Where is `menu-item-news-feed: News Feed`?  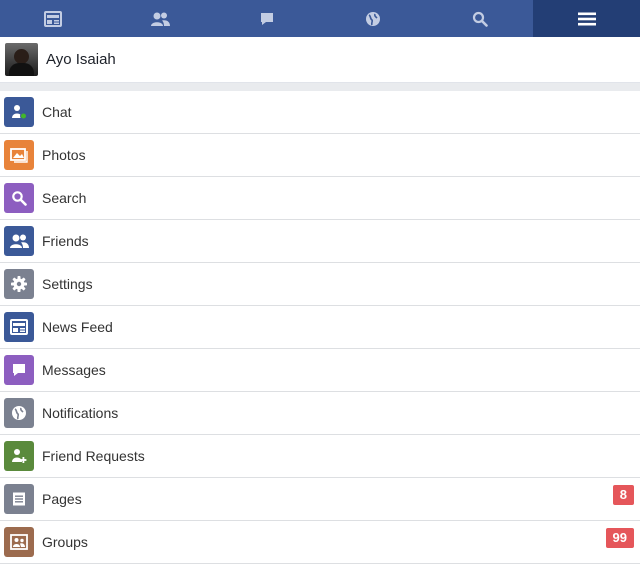
menu-item-news-feed: News Feed is located at coordinates (320, 327).